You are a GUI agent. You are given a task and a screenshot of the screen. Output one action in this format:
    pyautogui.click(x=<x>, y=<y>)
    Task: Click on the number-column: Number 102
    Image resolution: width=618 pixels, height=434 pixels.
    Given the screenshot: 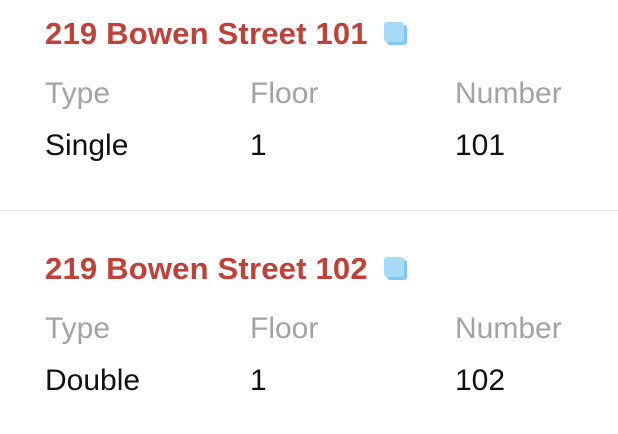 What is the action you would take?
    pyautogui.click(x=508, y=355)
    